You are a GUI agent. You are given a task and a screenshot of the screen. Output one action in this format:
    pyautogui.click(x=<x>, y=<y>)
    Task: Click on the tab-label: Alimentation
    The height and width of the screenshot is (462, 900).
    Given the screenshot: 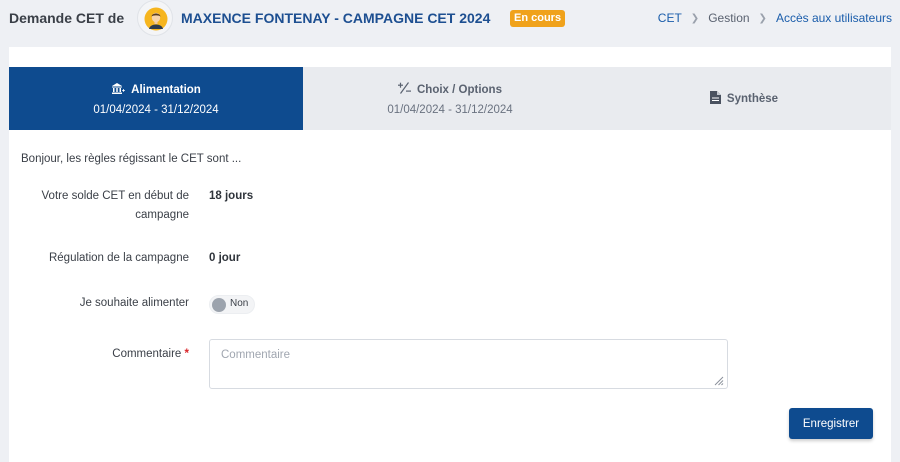 What is the action you would take?
    pyautogui.click(x=166, y=90)
    